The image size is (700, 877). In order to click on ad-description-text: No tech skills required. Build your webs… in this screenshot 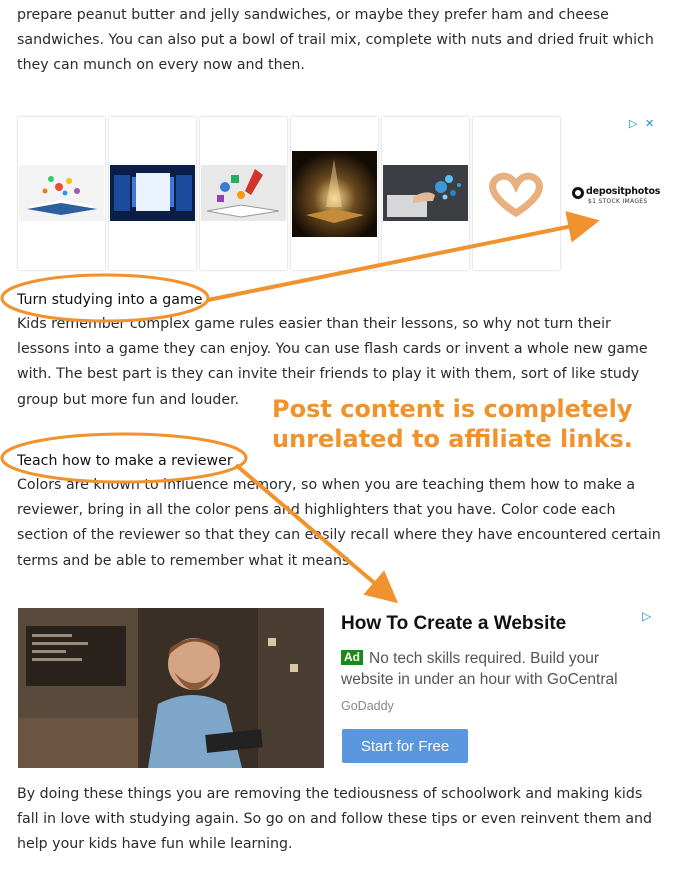, I will do `click(479, 669)`.